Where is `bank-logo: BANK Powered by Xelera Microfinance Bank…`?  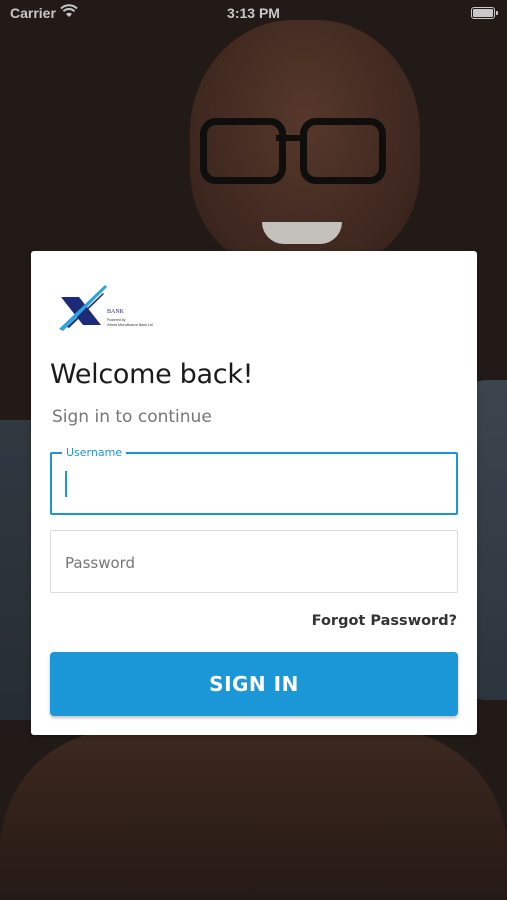
bank-logo: BANK Powered by Xelera Microfinance Bank… is located at coordinates (112, 307).